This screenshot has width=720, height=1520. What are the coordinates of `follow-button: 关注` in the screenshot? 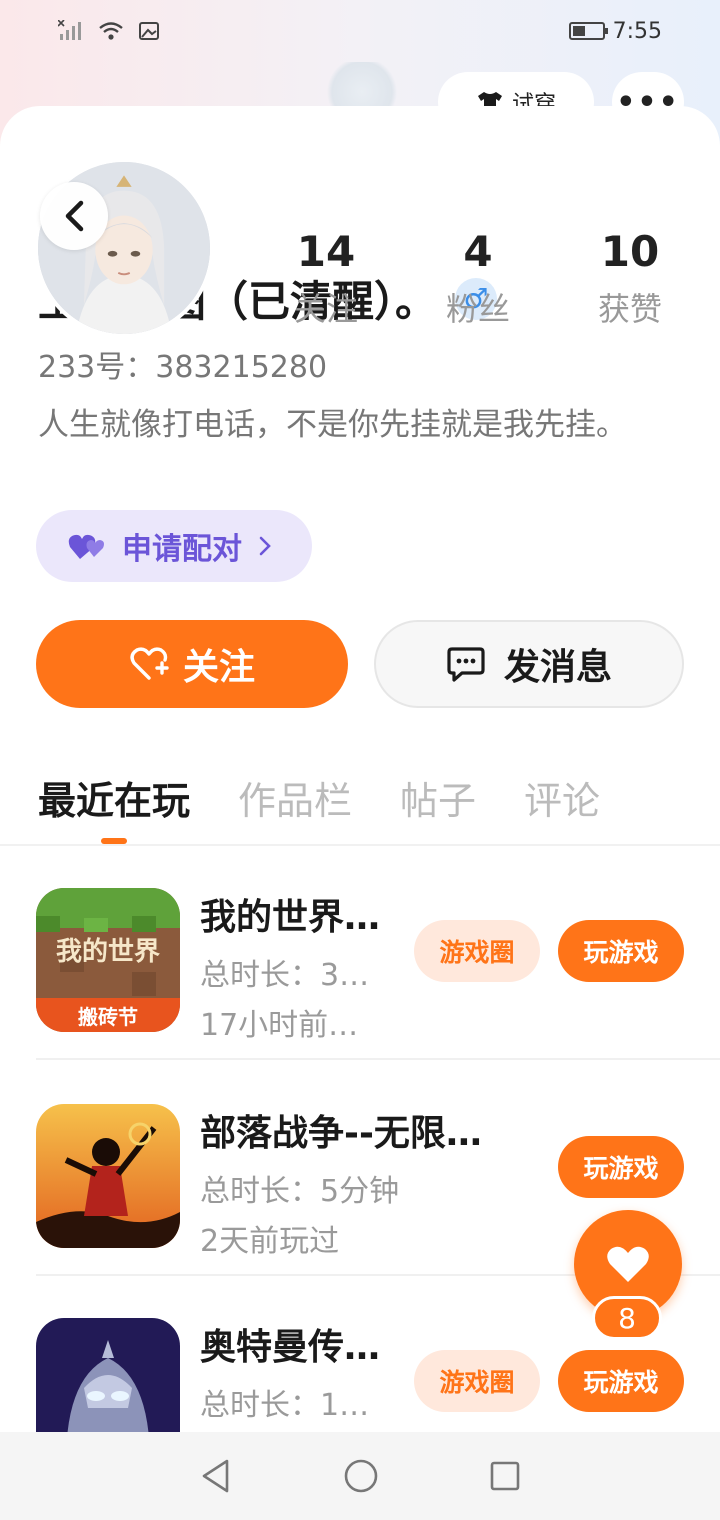 It's located at (192, 664).